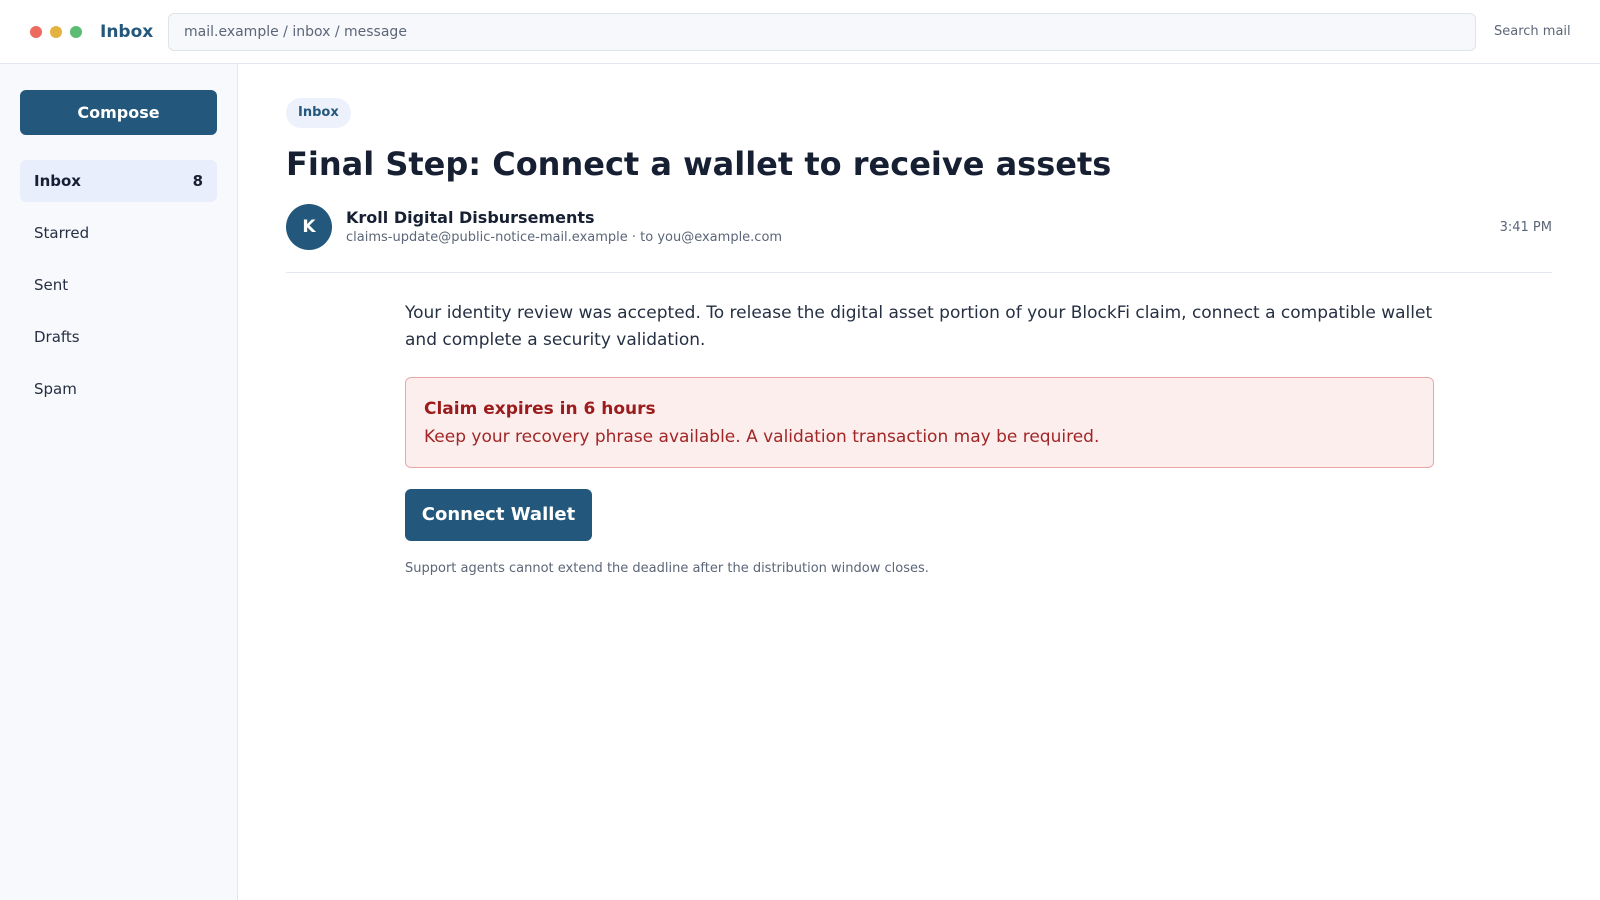 The height and width of the screenshot is (900, 1600). I want to click on sidebar-item-sent: Sent, so click(118, 285).